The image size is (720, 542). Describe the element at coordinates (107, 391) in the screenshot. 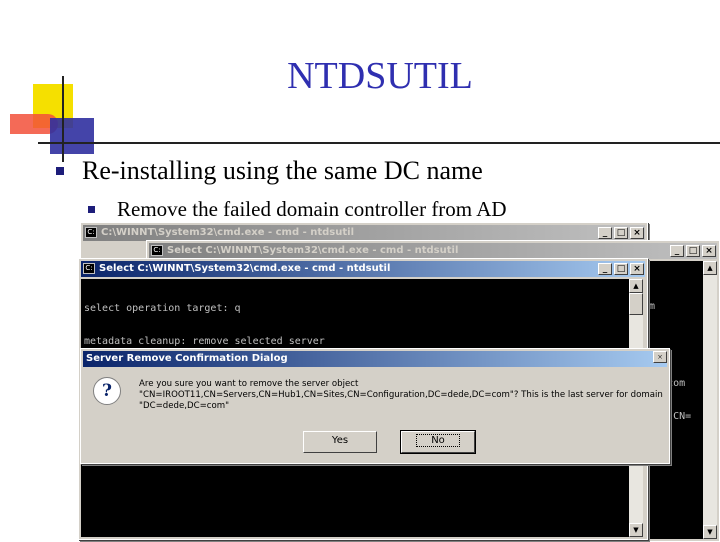

I see `question-icon: ?` at that location.